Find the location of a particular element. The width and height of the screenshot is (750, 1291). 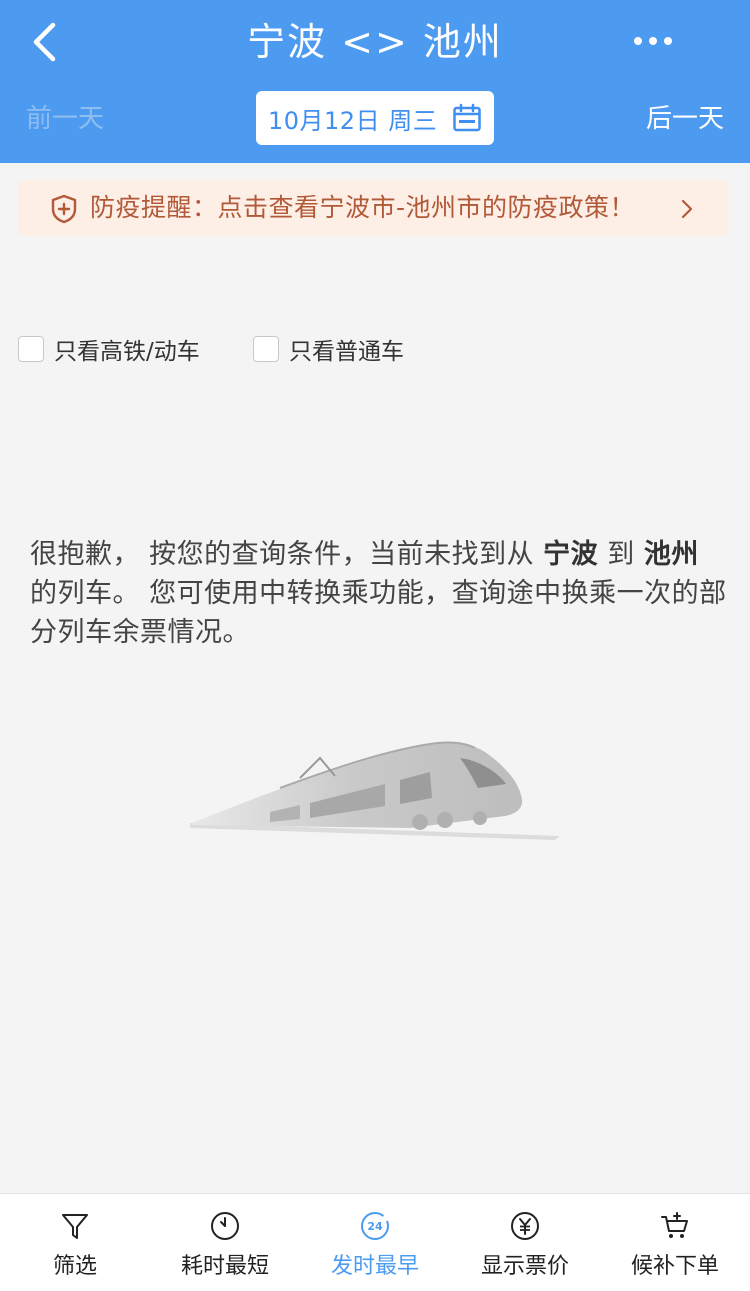

more-dots-icon is located at coordinates (638, 41).